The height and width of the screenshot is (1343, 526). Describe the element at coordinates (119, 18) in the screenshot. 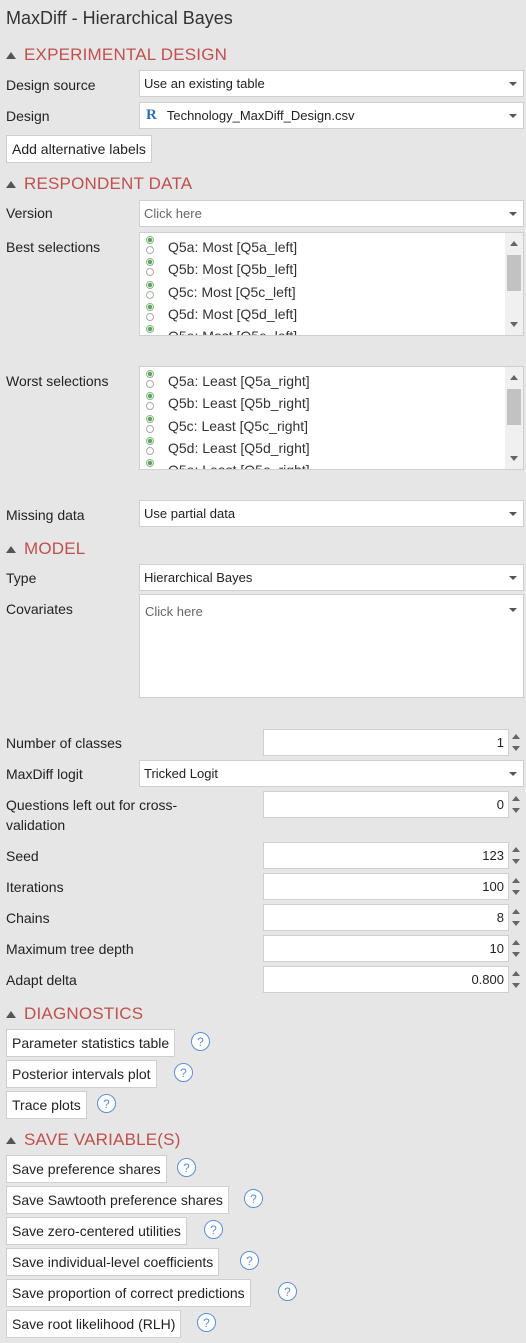

I see `panel-title: MaxDiff - Hierarchical Bayes` at that location.